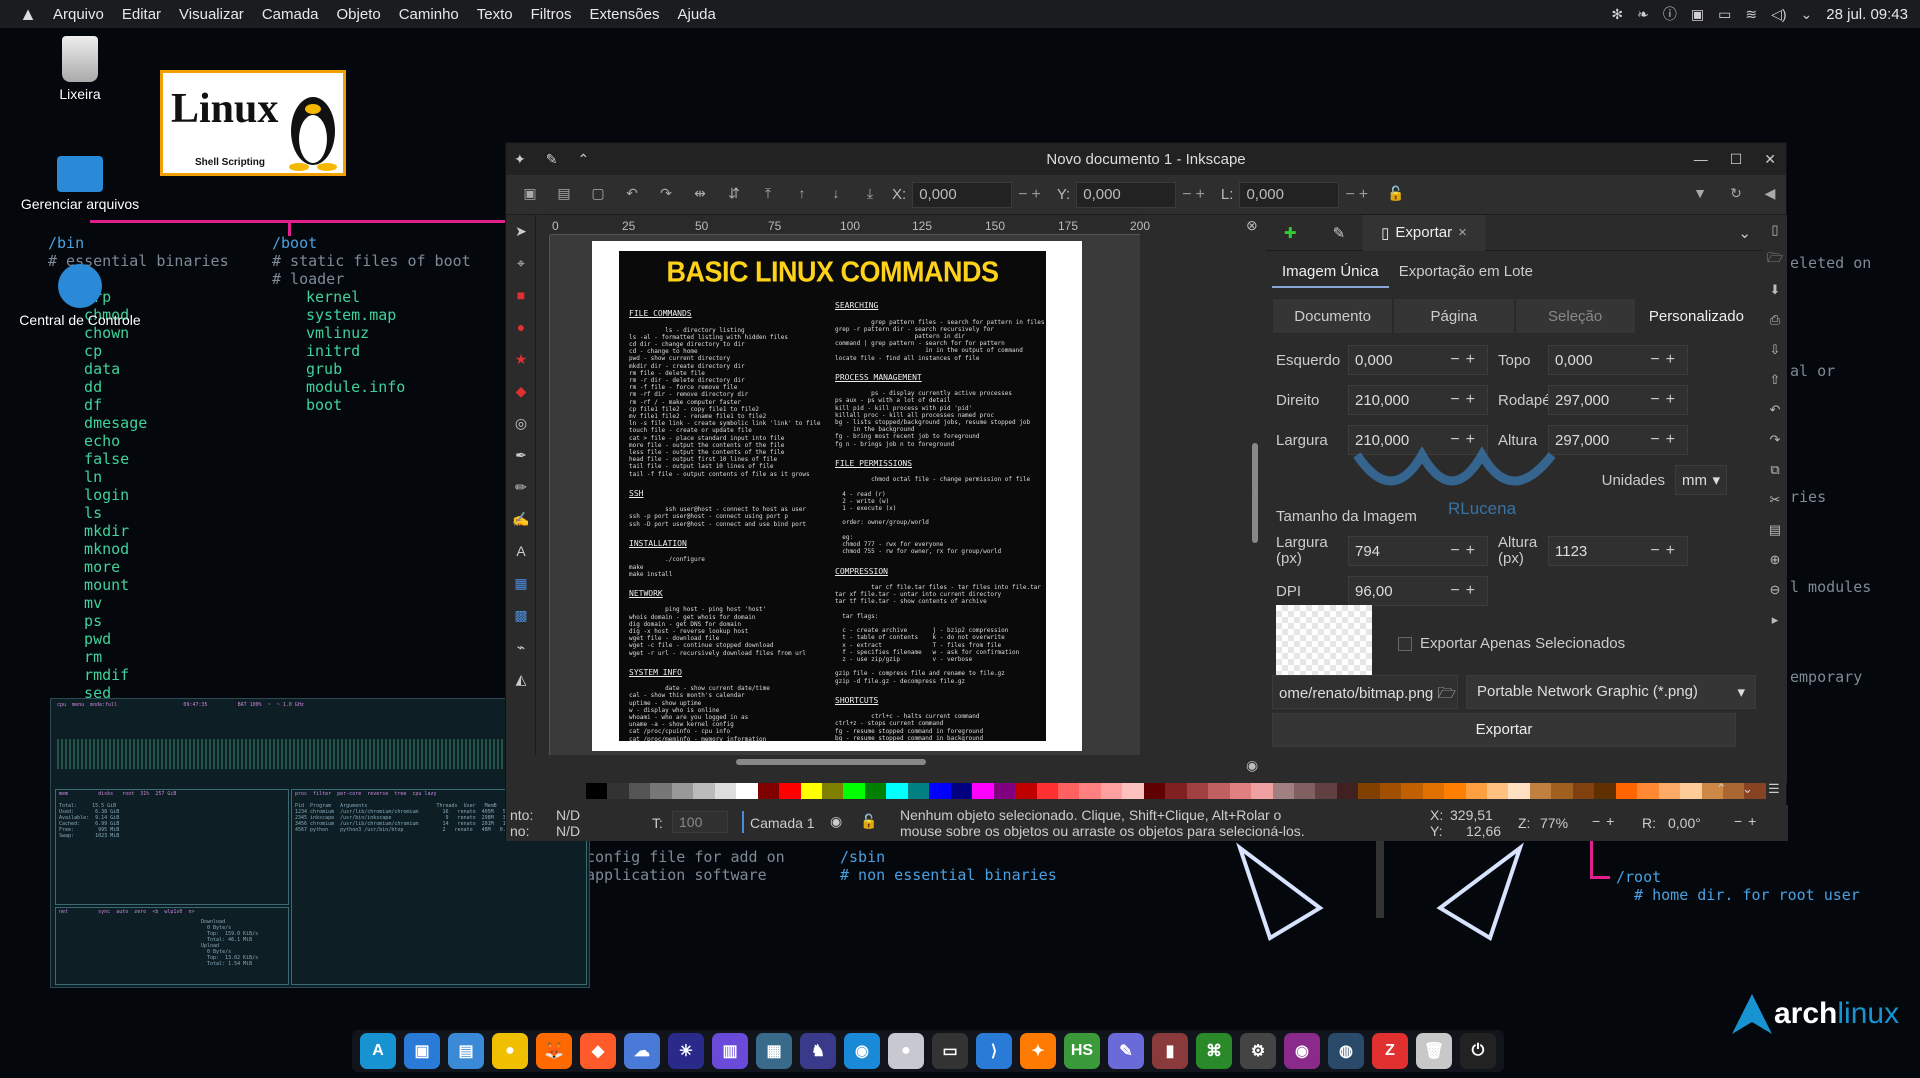  I want to click on raise-icon: ↑, so click(802, 195).